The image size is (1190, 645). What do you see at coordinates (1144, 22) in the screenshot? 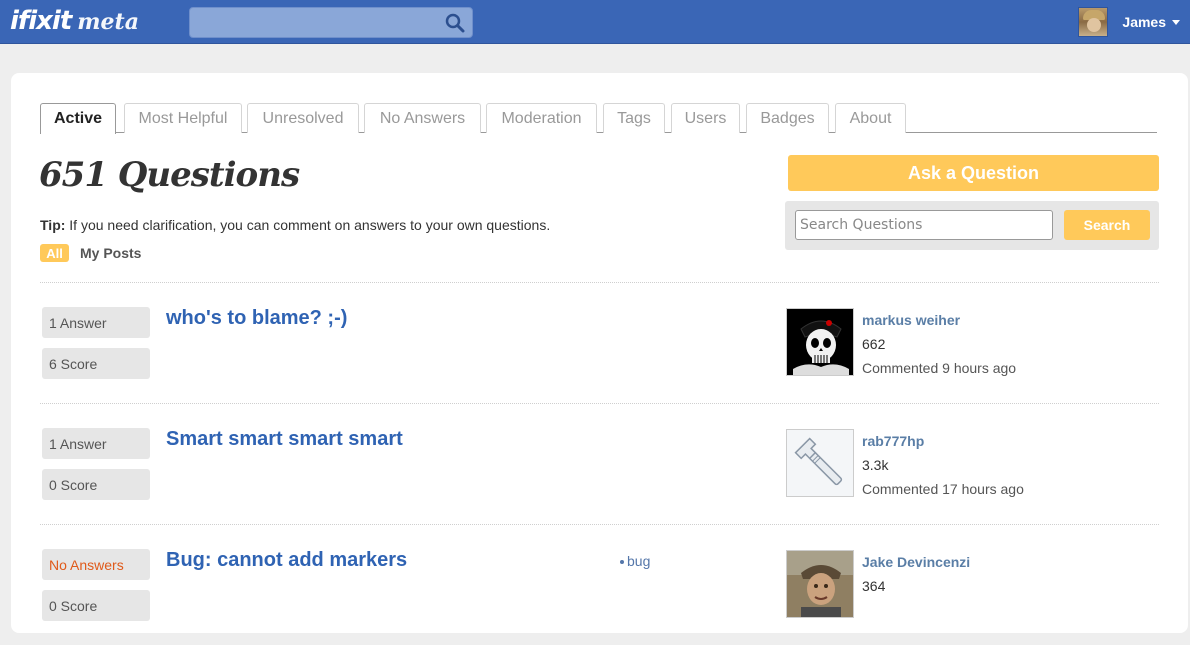
I see `user-name: James` at bounding box center [1144, 22].